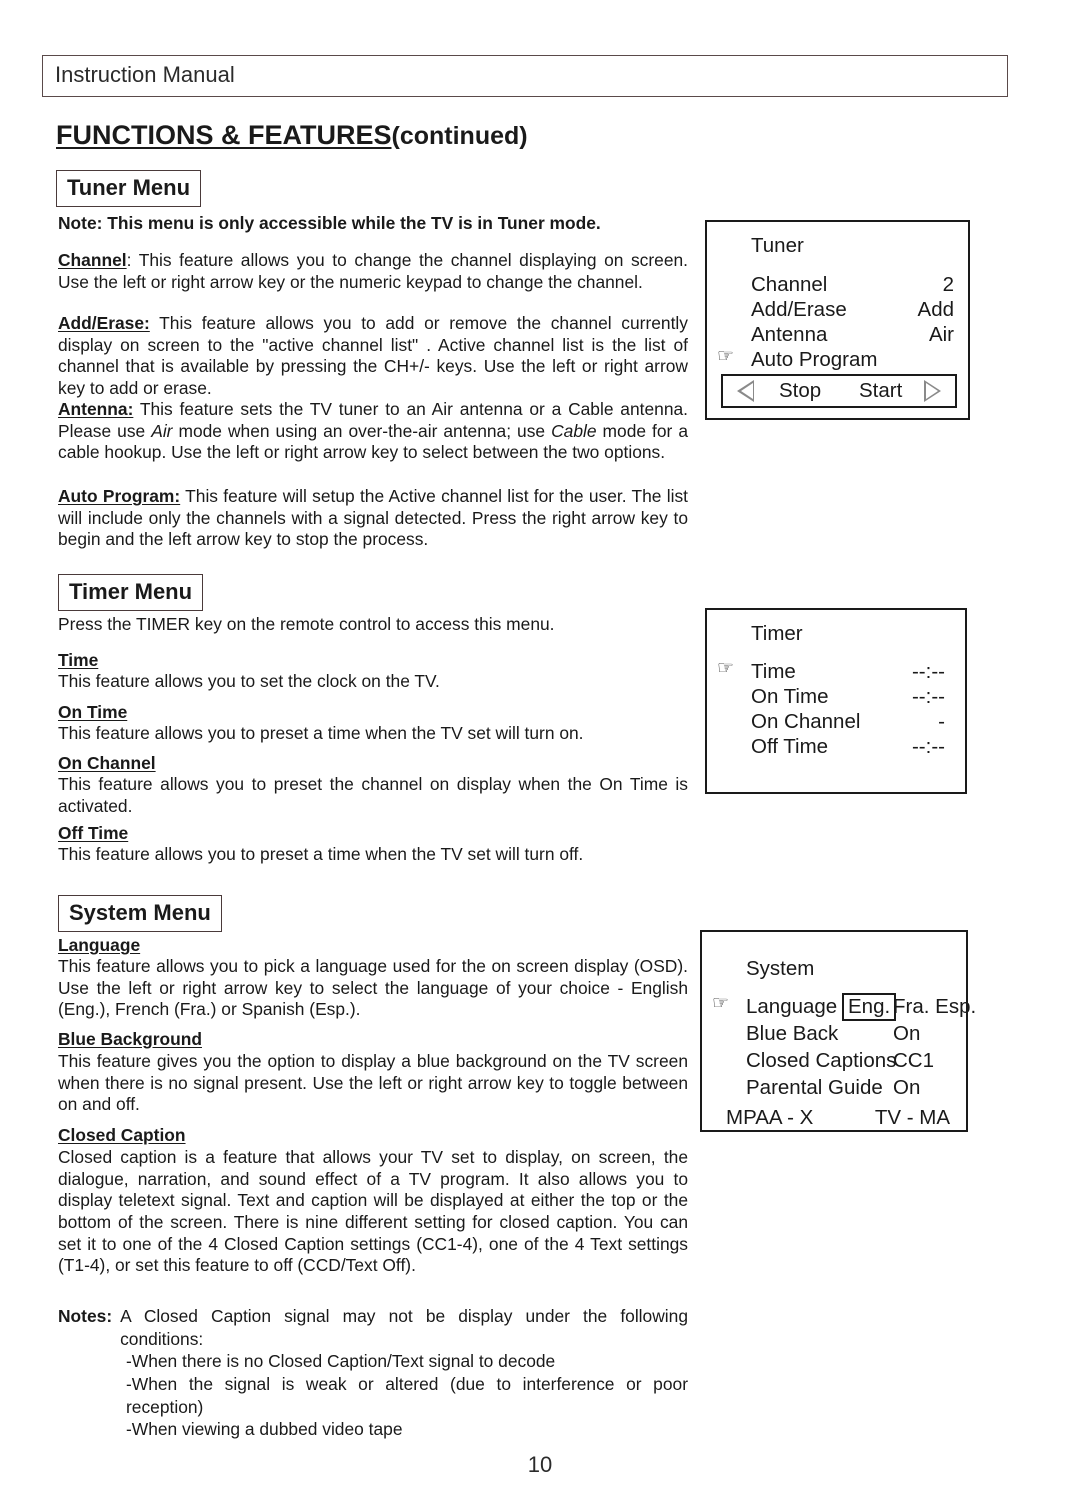 This screenshot has height=1511, width=1080. I want to click on language-other-options: Fra. Esp., so click(934, 1007).